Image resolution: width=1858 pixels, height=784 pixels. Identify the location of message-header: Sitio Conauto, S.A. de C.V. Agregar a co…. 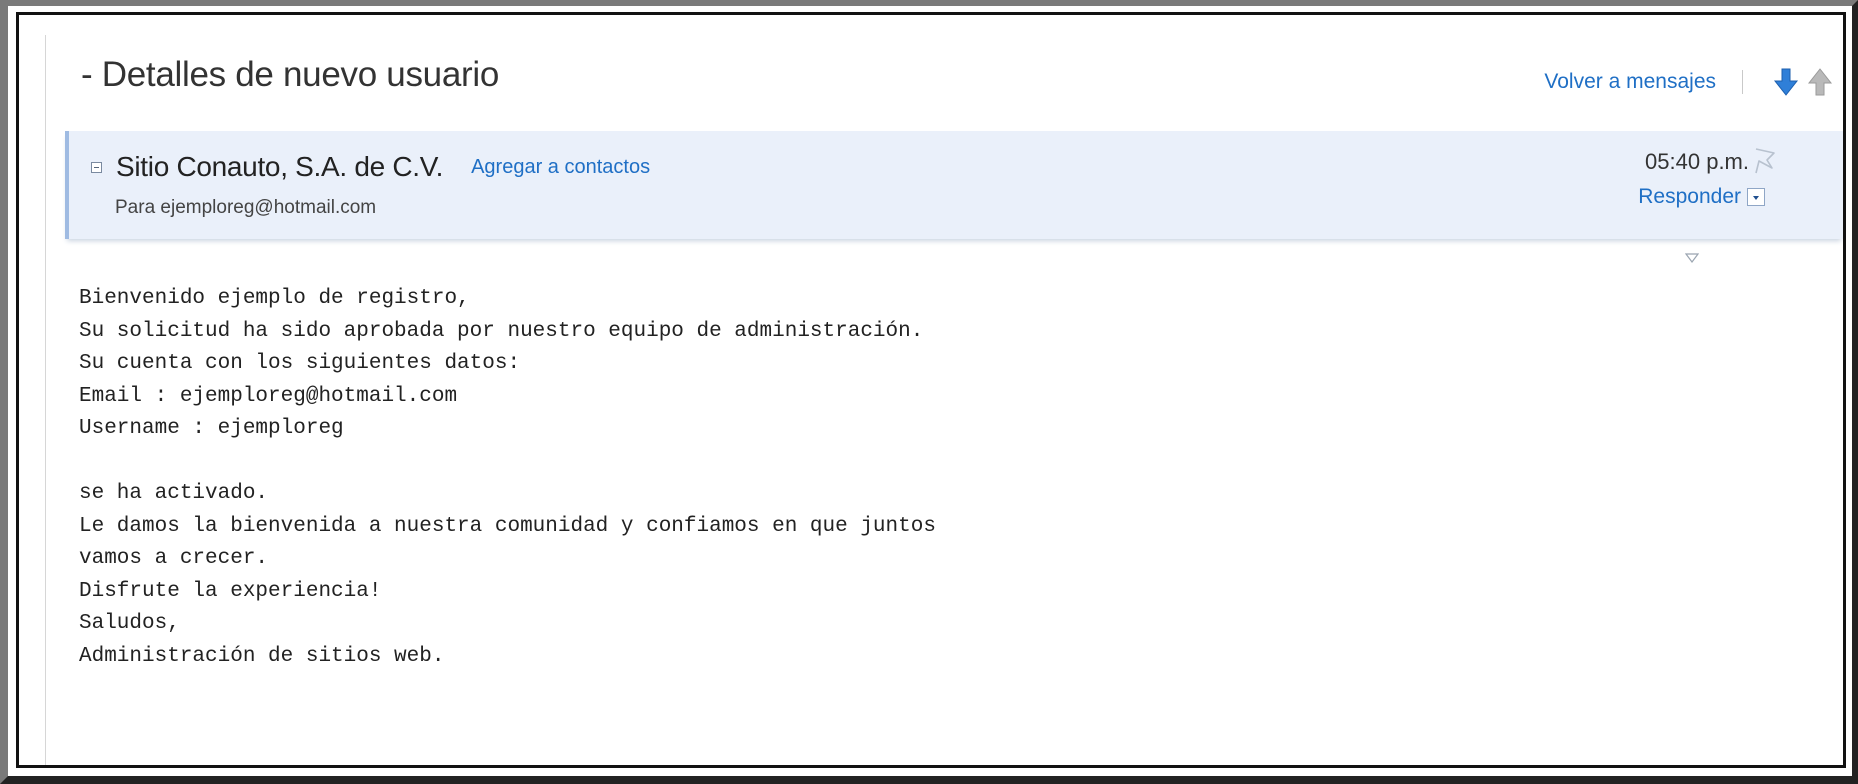
(954, 185).